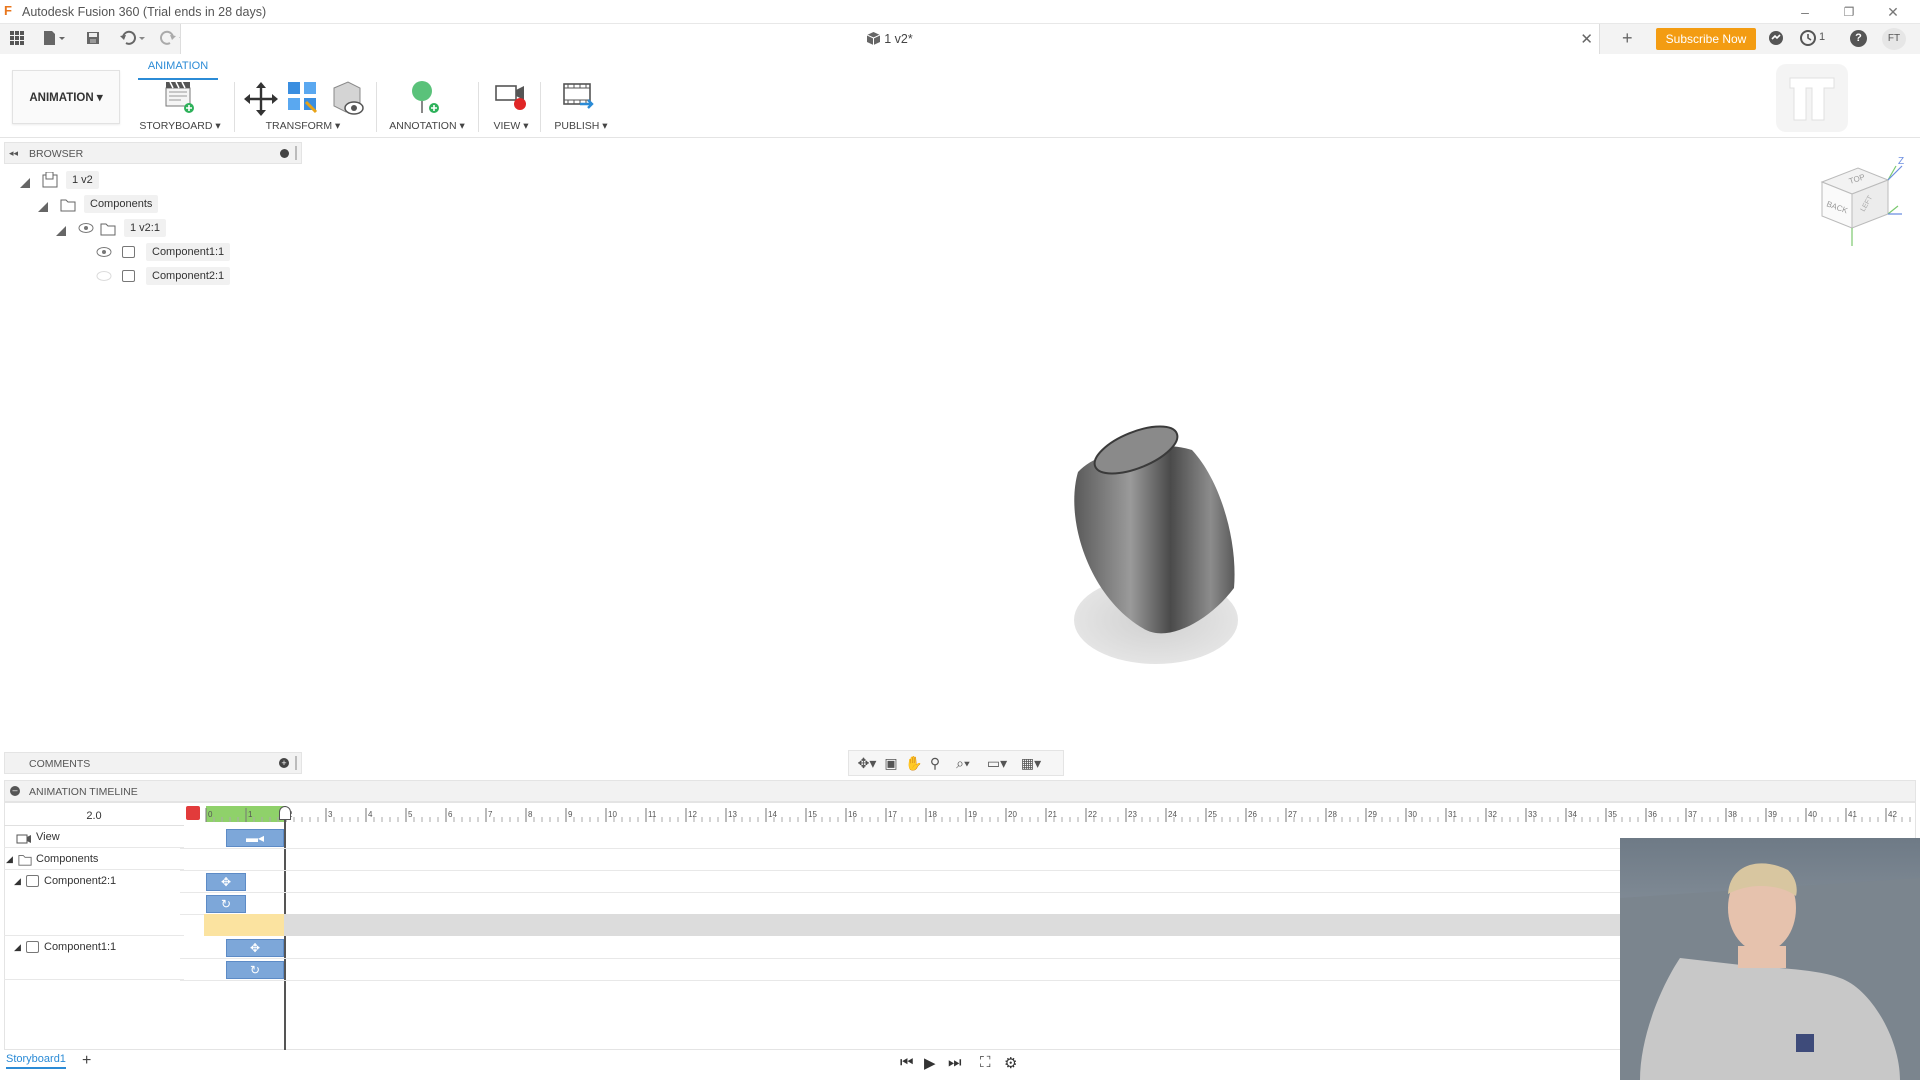 This screenshot has height=1080, width=1920. What do you see at coordinates (166, 276) in the screenshot?
I see `tree-item-component2: Component2:1` at bounding box center [166, 276].